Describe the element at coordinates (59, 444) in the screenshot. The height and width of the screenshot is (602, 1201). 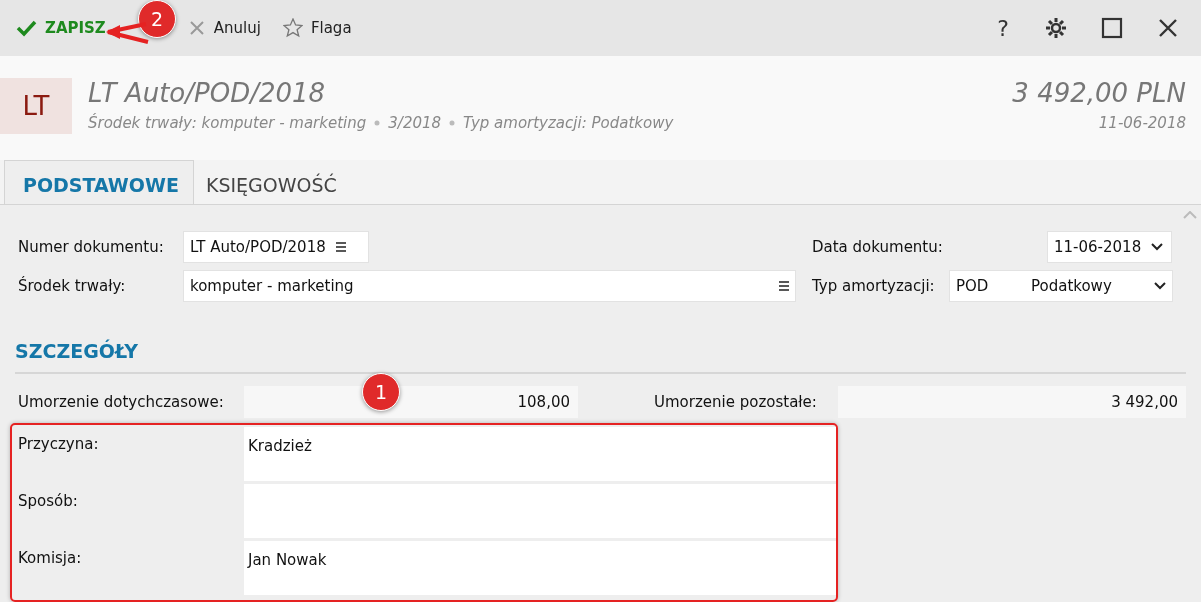
I see `field-label: Przyczyna:` at that location.